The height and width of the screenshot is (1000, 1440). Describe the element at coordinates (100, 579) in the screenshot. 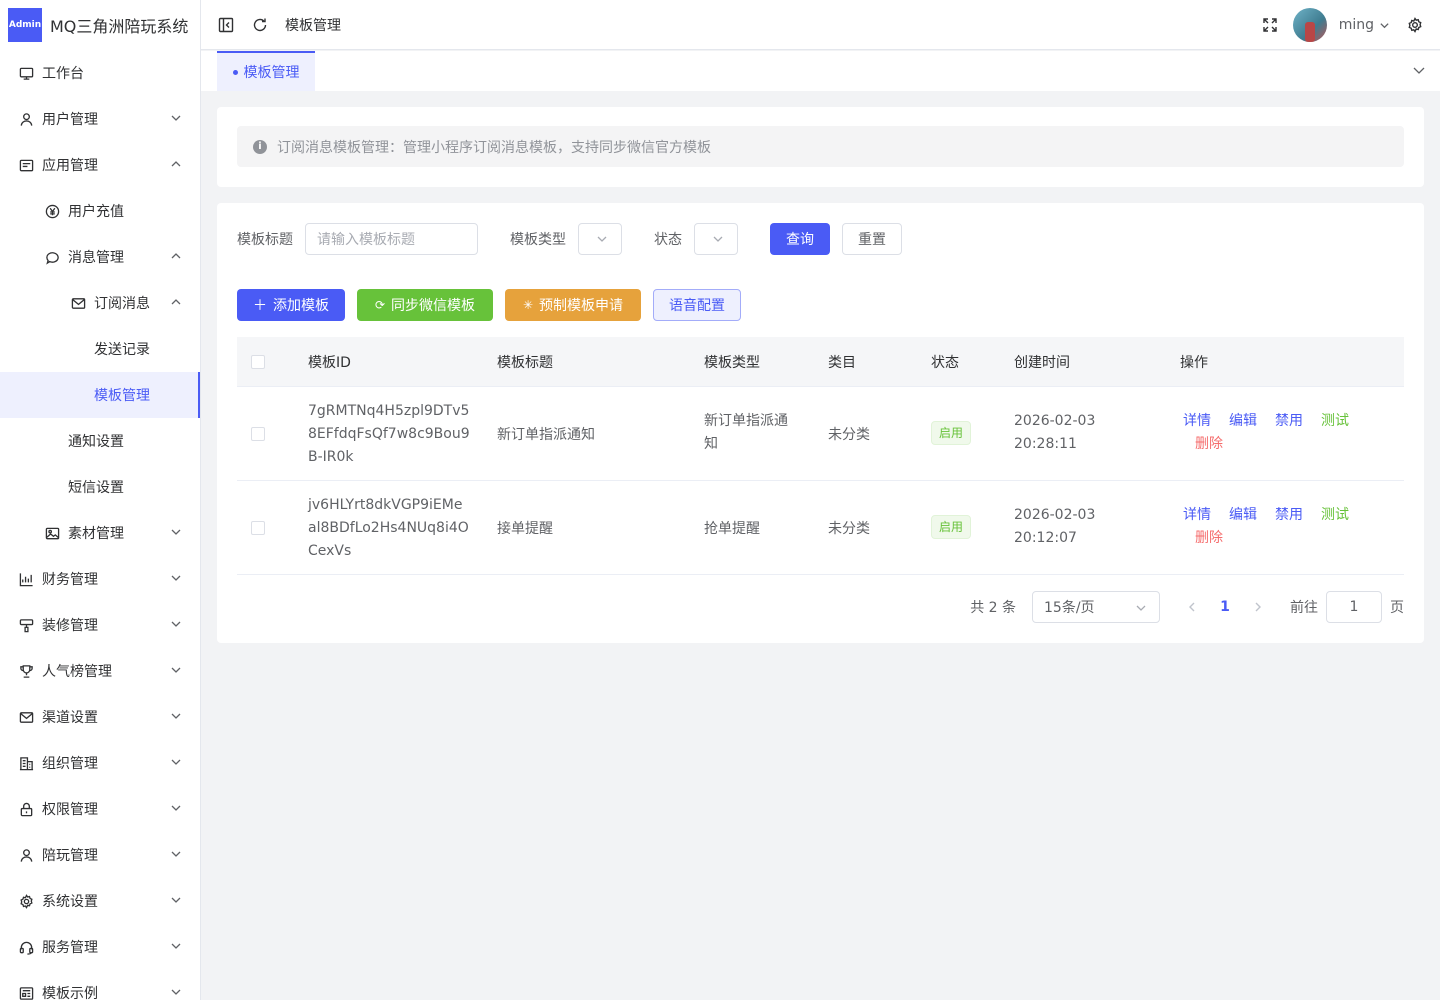

I see `sidebar-item-finance: 财务管理` at that location.